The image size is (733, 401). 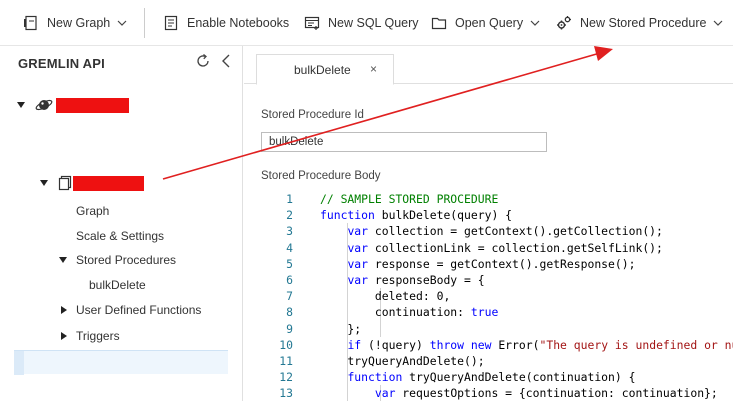 I want to click on new-graph-icon, so click(x=30, y=23).